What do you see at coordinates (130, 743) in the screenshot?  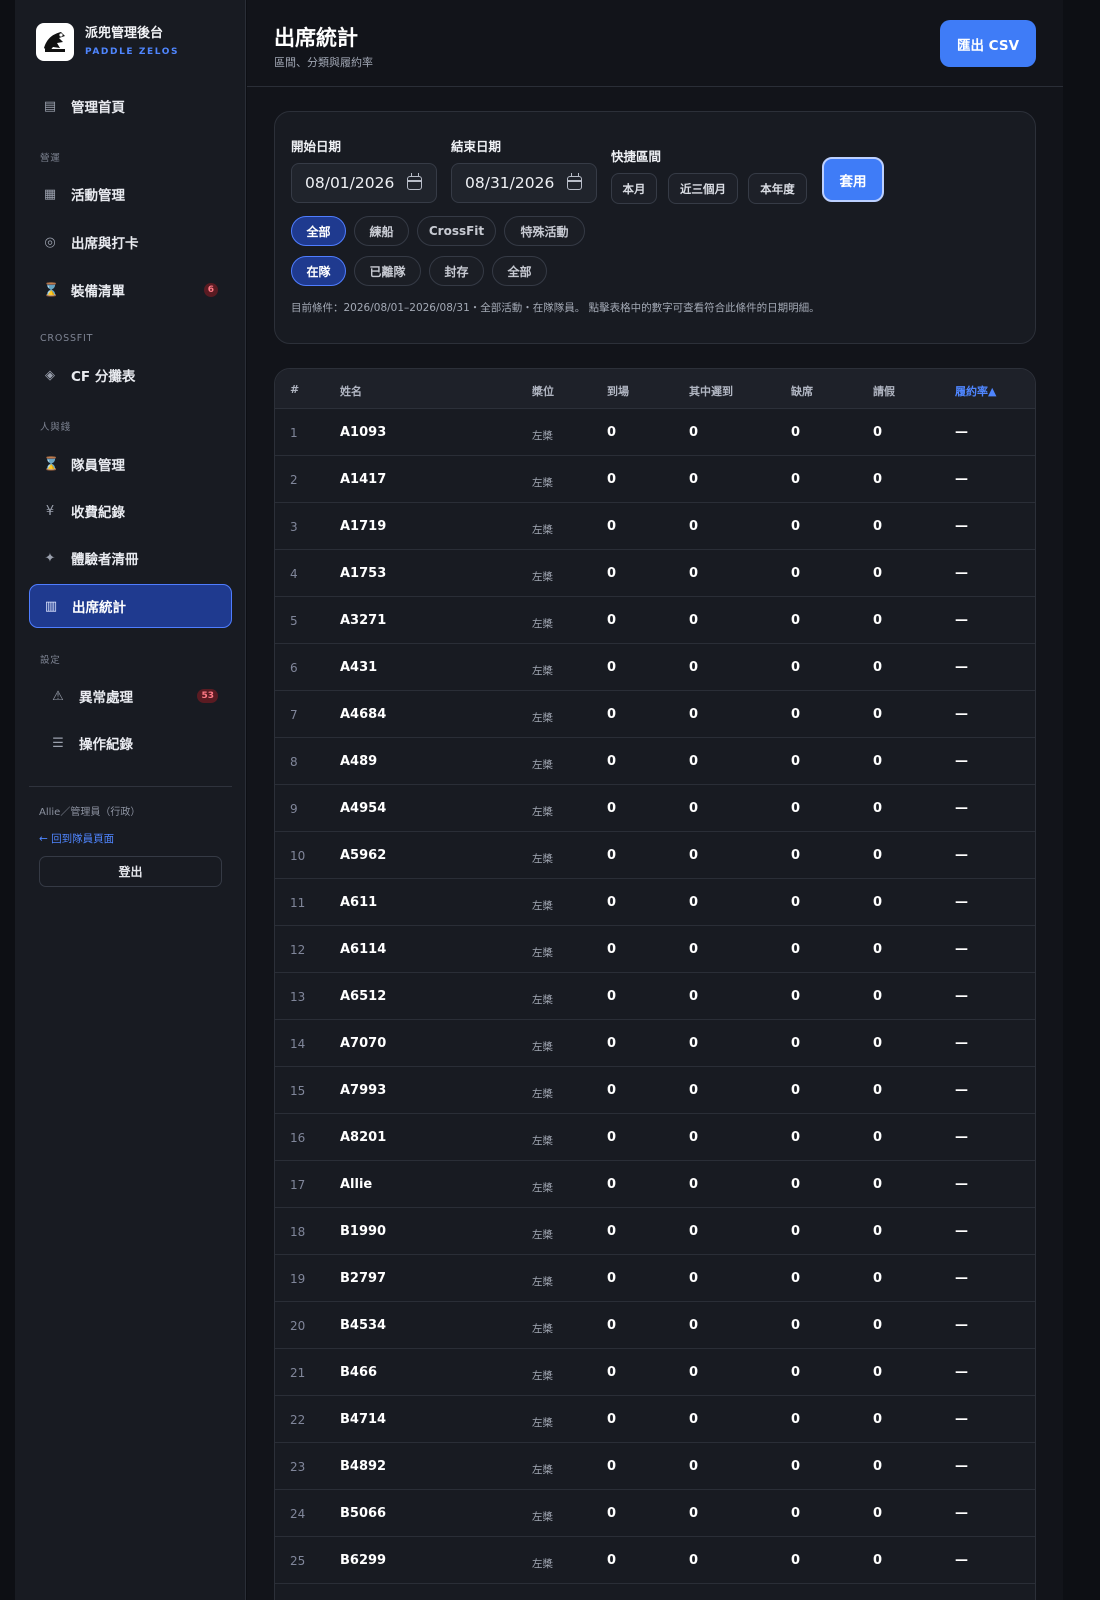 I see `sidebar-item-logs: ☰ 操作紀錄` at bounding box center [130, 743].